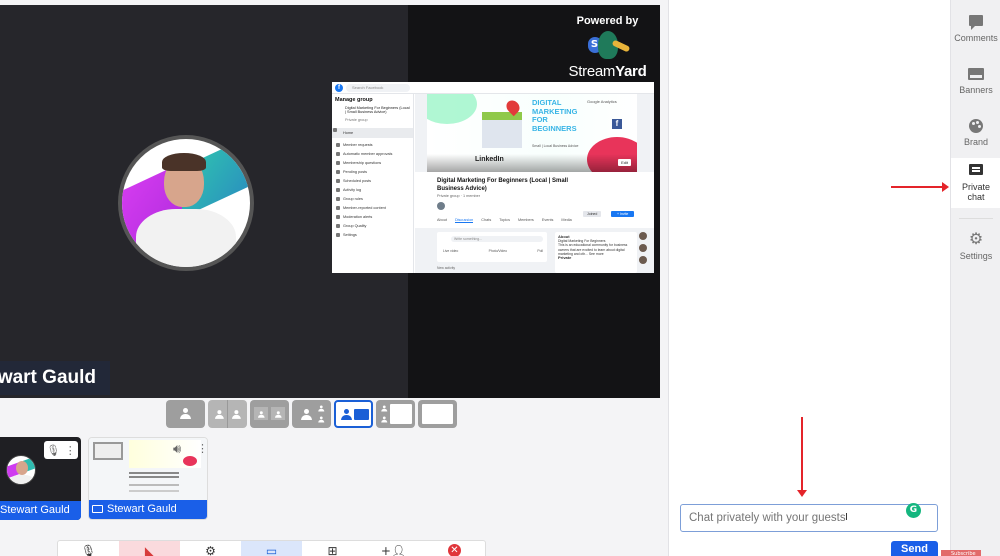 The image size is (1000, 556). Describe the element at coordinates (395, 414) in the screenshot. I see `layout-screen-thin-button` at that location.